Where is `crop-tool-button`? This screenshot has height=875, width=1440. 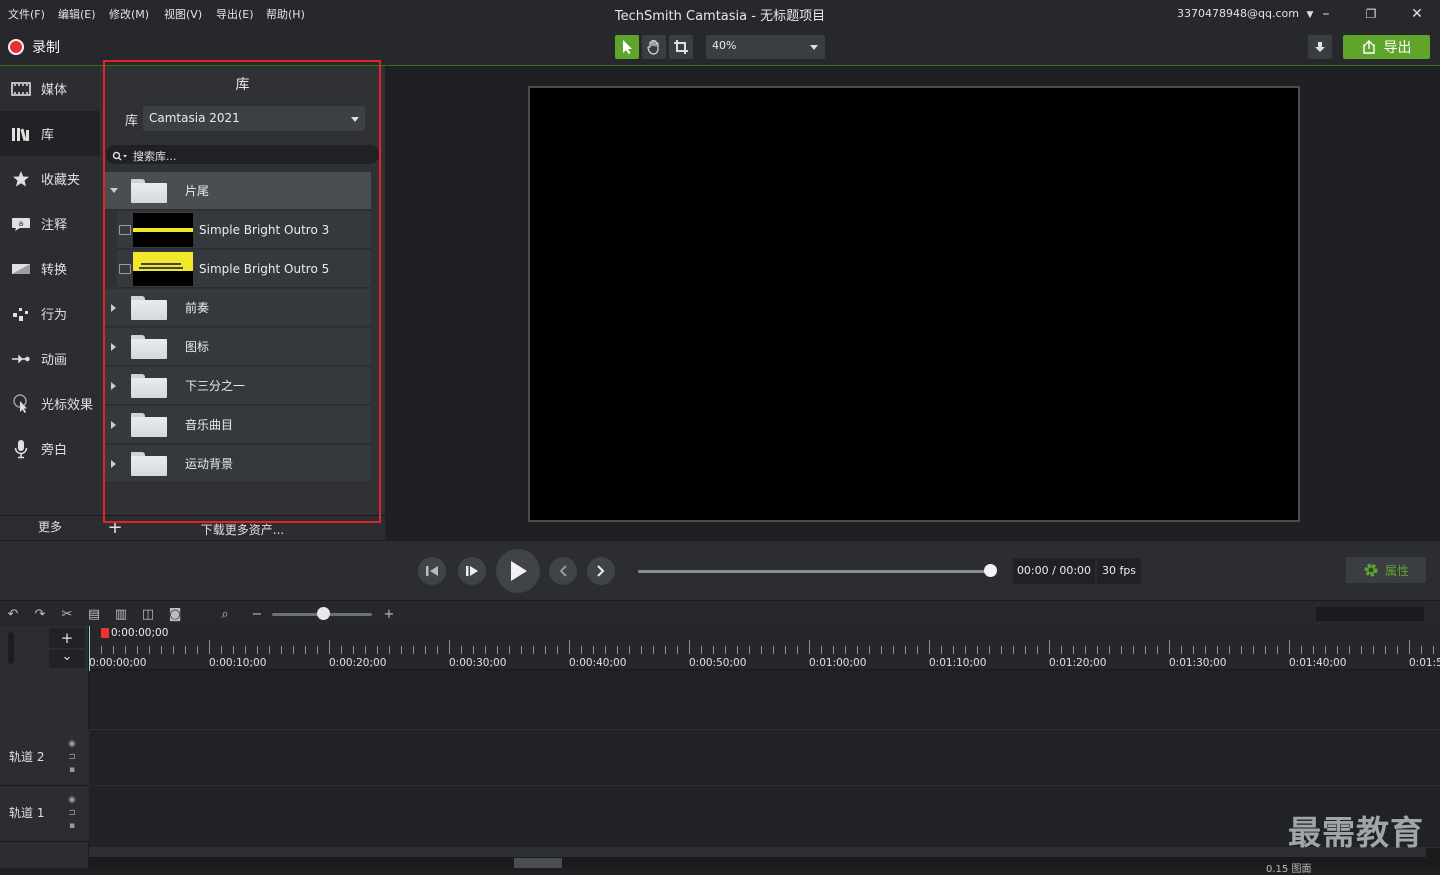 crop-tool-button is located at coordinates (681, 47).